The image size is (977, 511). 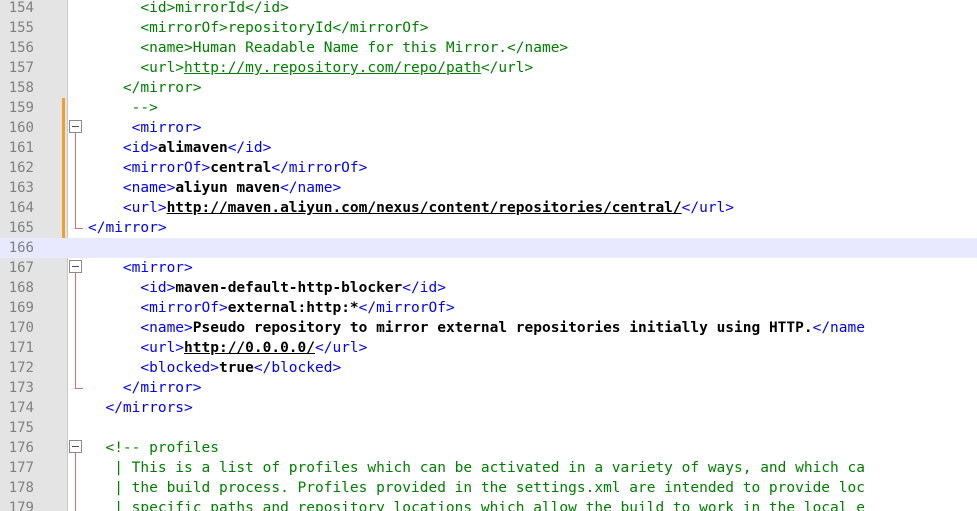 I want to click on url-token: http://my.repository.com/repo/path, so click(x=332, y=68).